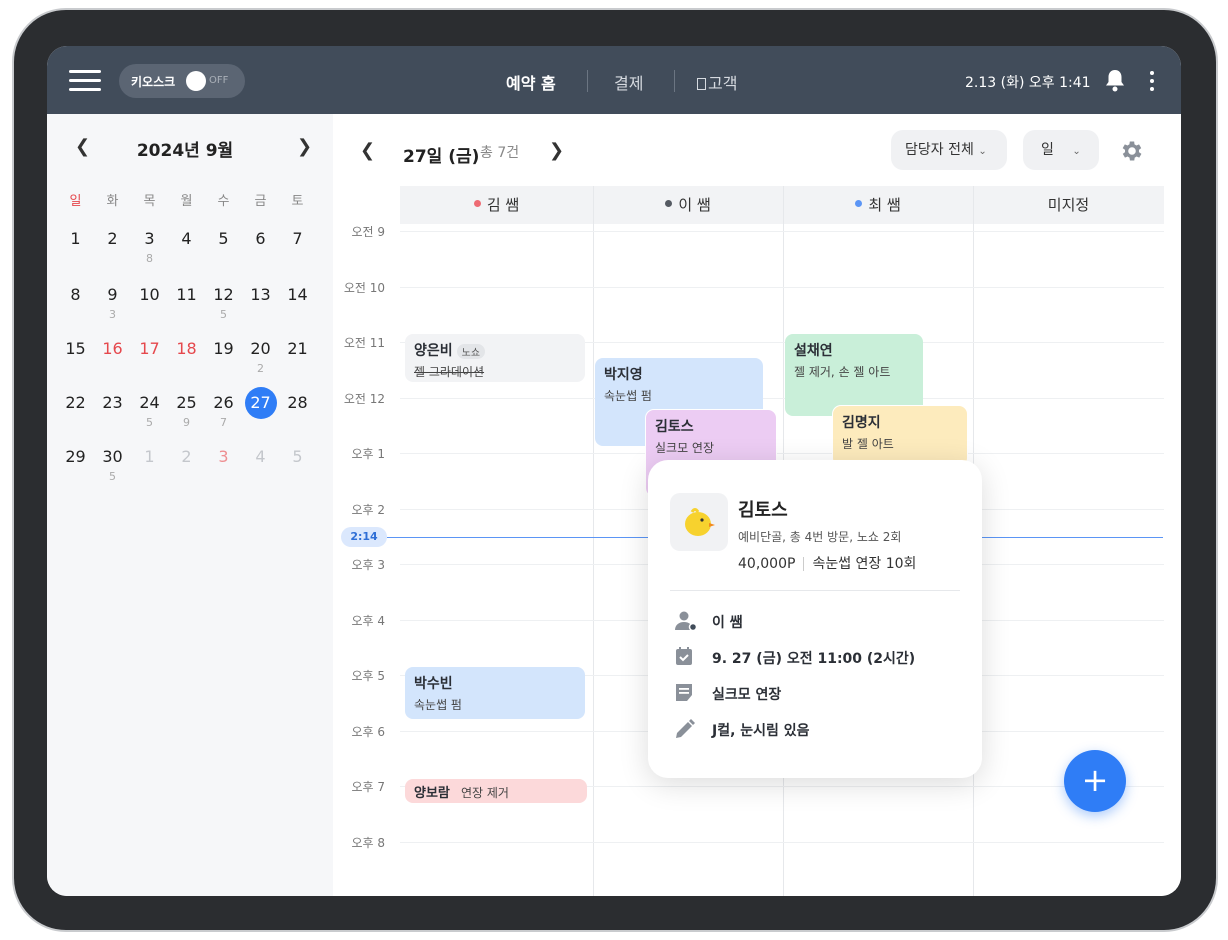  I want to click on chevron-down-icon: ⌄, so click(1076, 151).